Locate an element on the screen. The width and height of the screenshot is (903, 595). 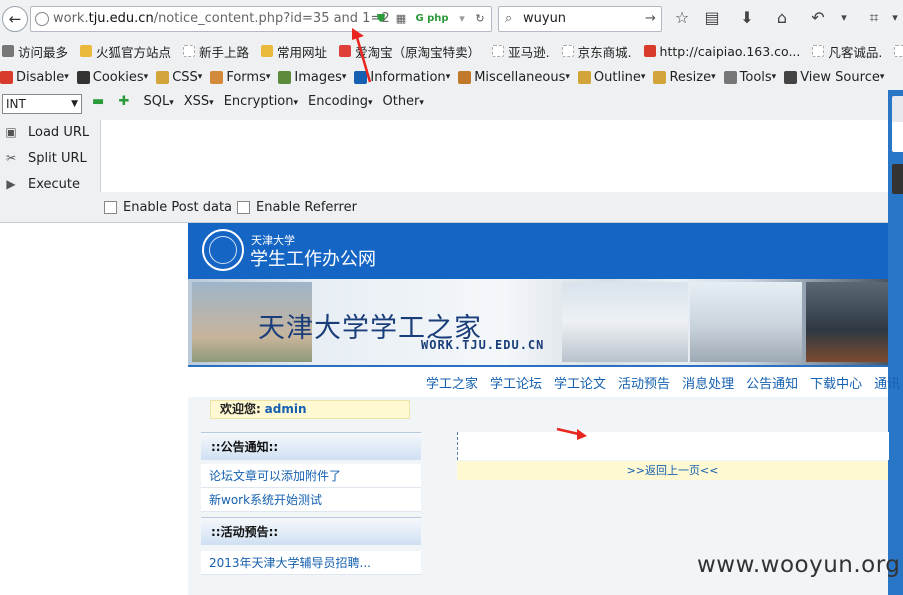
scissors-icon: ✂ is located at coordinates (11, 158).